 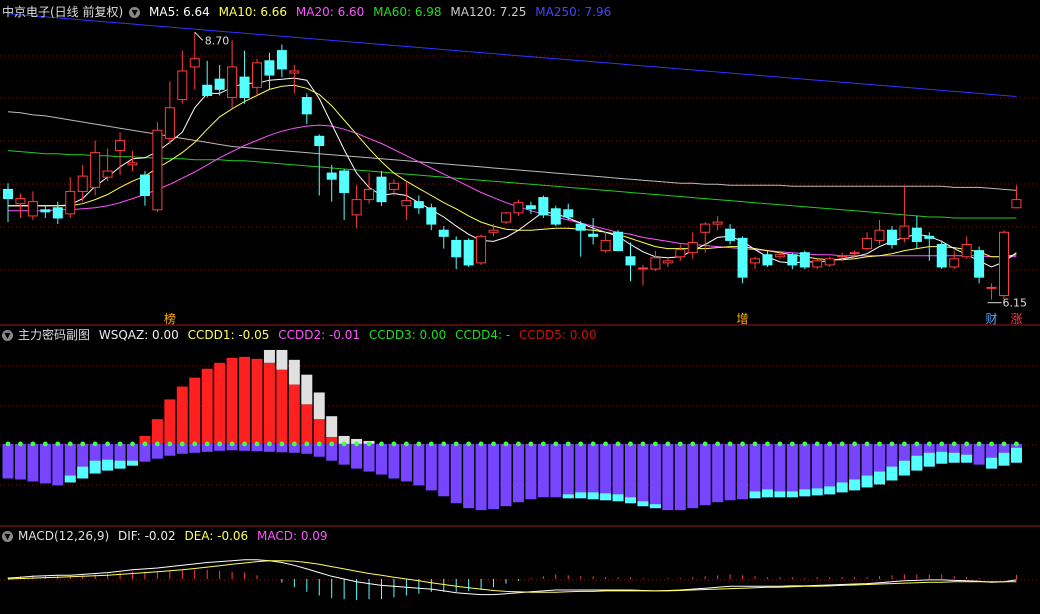 I want to click on white-bar, so click(x=307, y=389).